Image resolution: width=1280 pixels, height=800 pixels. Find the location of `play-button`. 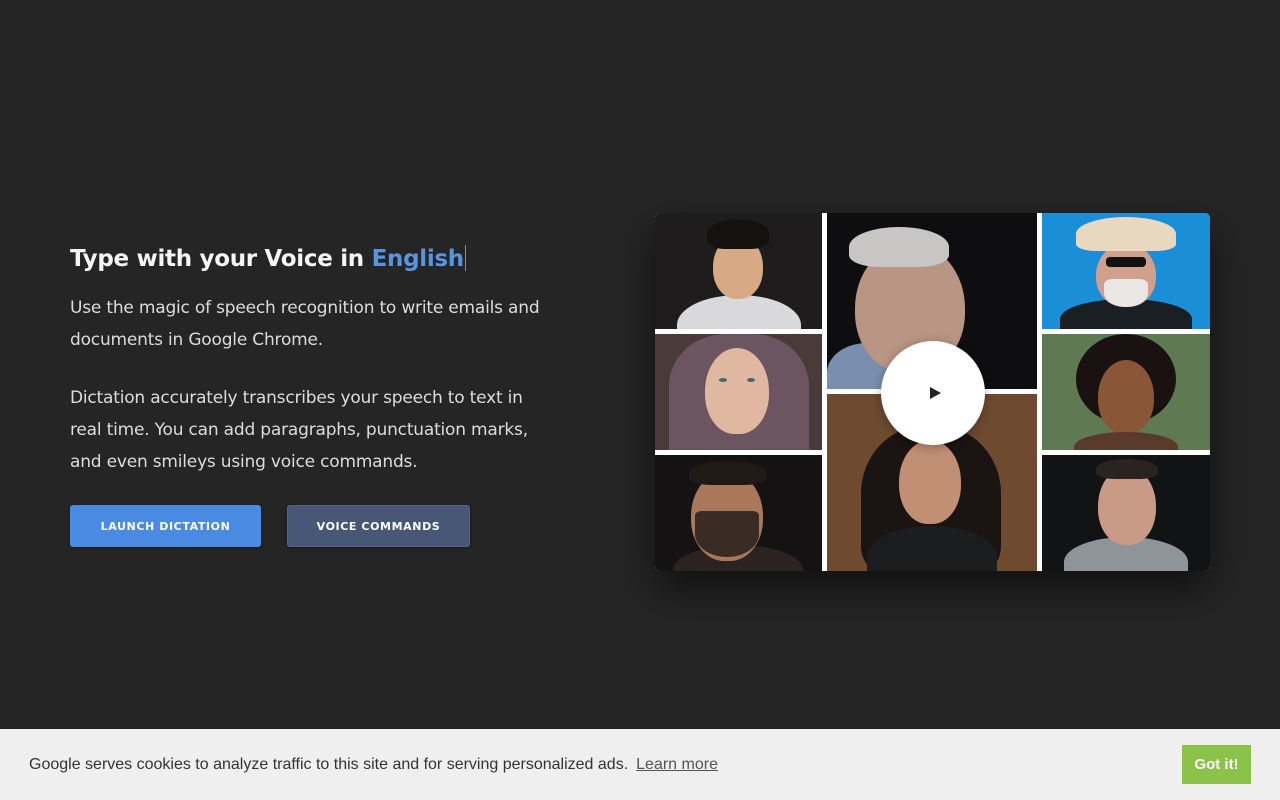

play-button is located at coordinates (933, 393).